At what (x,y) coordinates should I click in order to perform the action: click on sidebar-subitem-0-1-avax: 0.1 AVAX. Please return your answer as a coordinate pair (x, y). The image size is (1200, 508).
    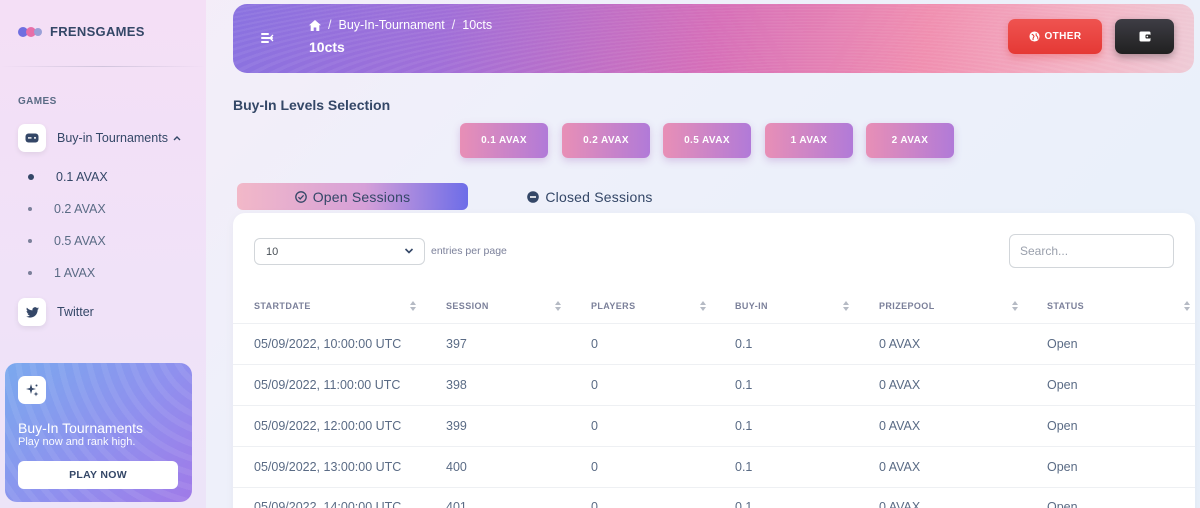
    Looking at the image, I should click on (68, 177).